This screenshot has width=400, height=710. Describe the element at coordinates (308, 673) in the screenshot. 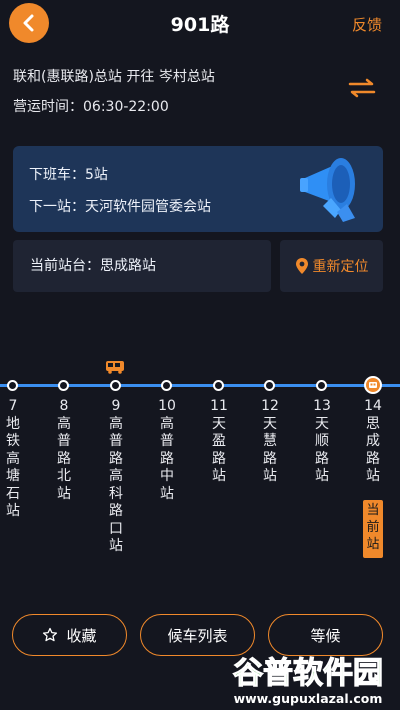

I see `watermark-brand: 谷普软件园` at that location.